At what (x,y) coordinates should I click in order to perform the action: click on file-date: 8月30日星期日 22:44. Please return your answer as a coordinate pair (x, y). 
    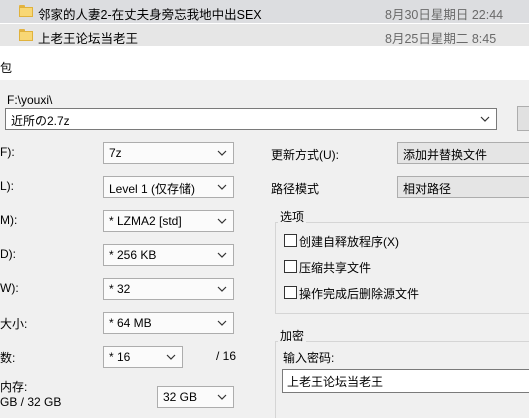
    Looking at the image, I should click on (444, 15).